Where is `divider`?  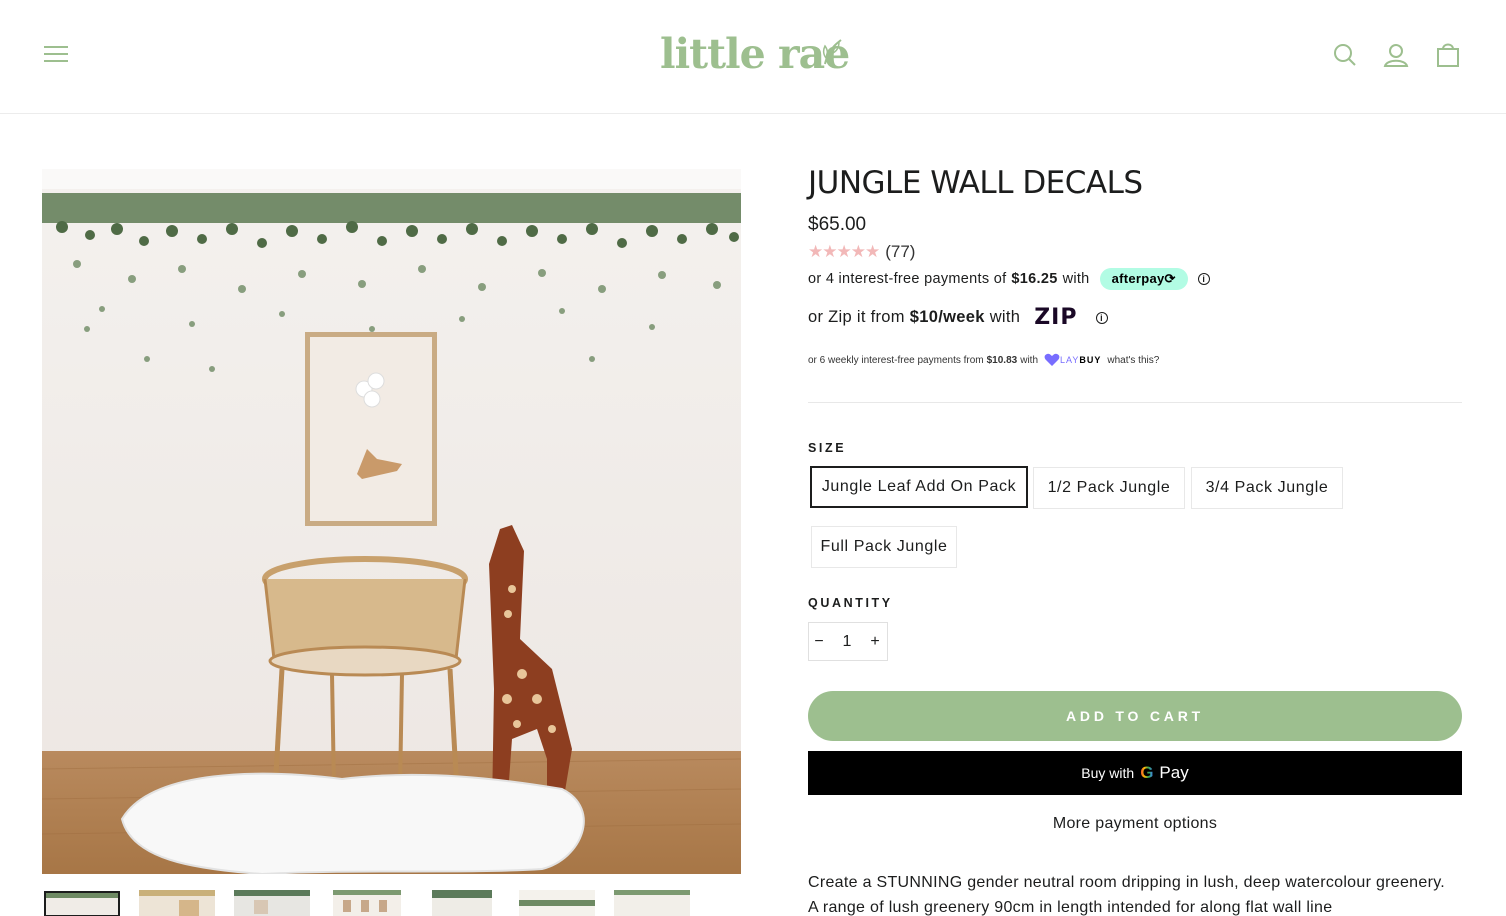 divider is located at coordinates (1135, 402).